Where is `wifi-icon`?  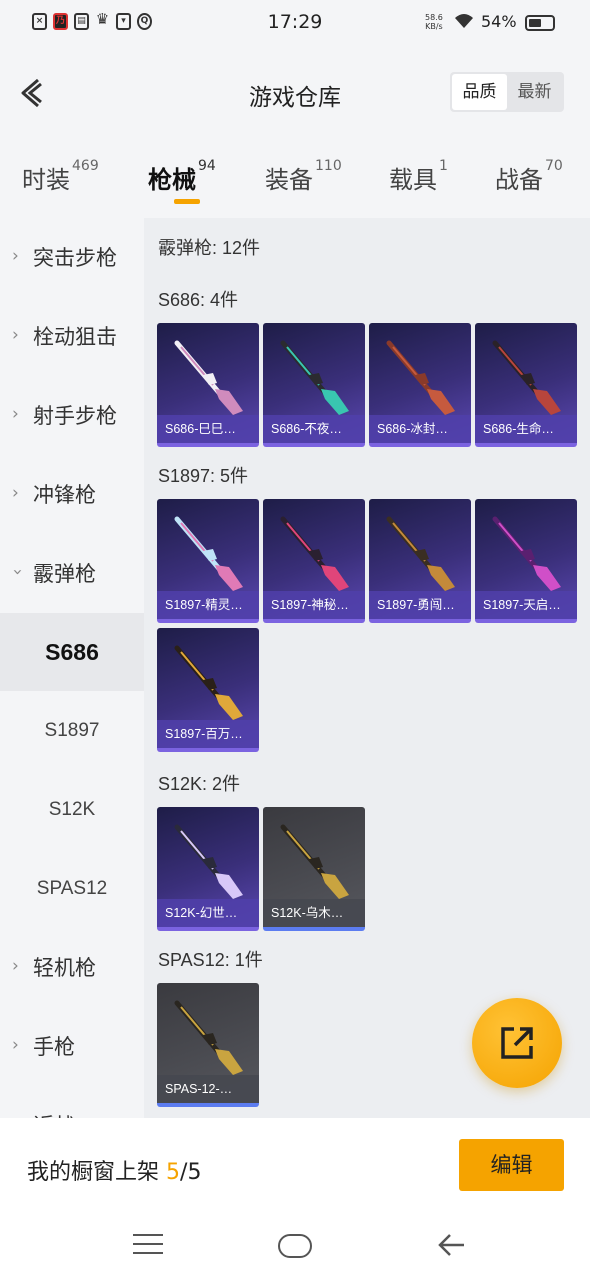 wifi-icon is located at coordinates (464, 23).